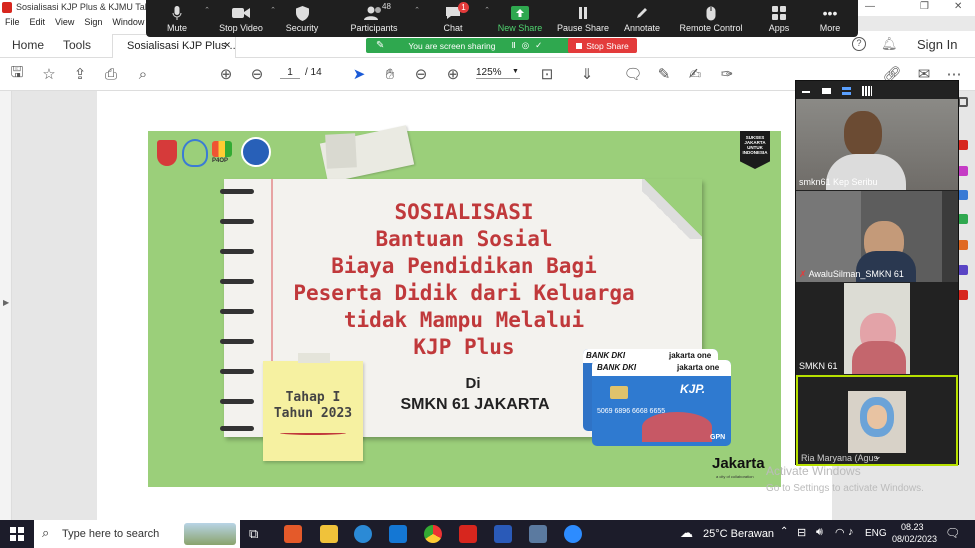 The height and width of the screenshot is (548, 975). Describe the element at coordinates (421, 74) in the screenshot. I see `zoom-out-icon: ⊖` at that location.